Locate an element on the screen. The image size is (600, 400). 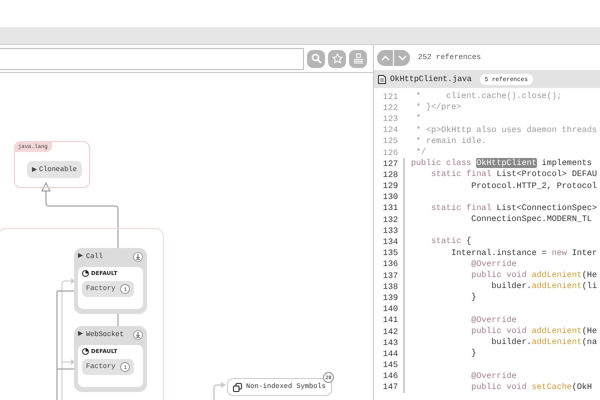
export-button is located at coordinates (358, 59).